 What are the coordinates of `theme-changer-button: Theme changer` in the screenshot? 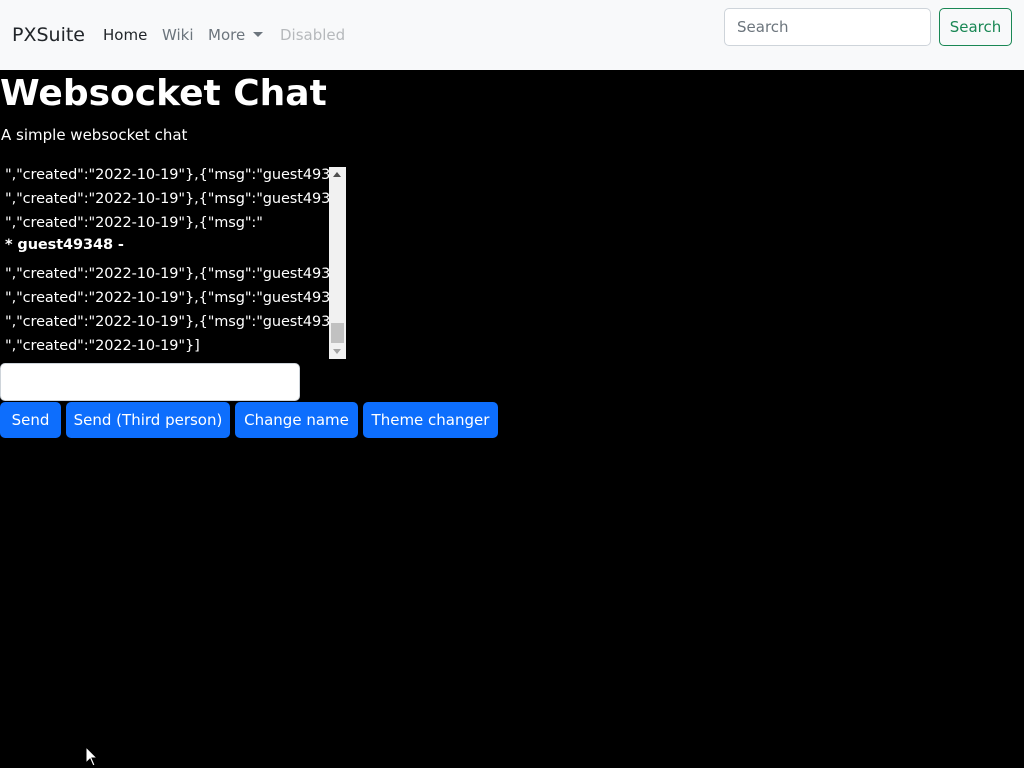 It's located at (430, 420).